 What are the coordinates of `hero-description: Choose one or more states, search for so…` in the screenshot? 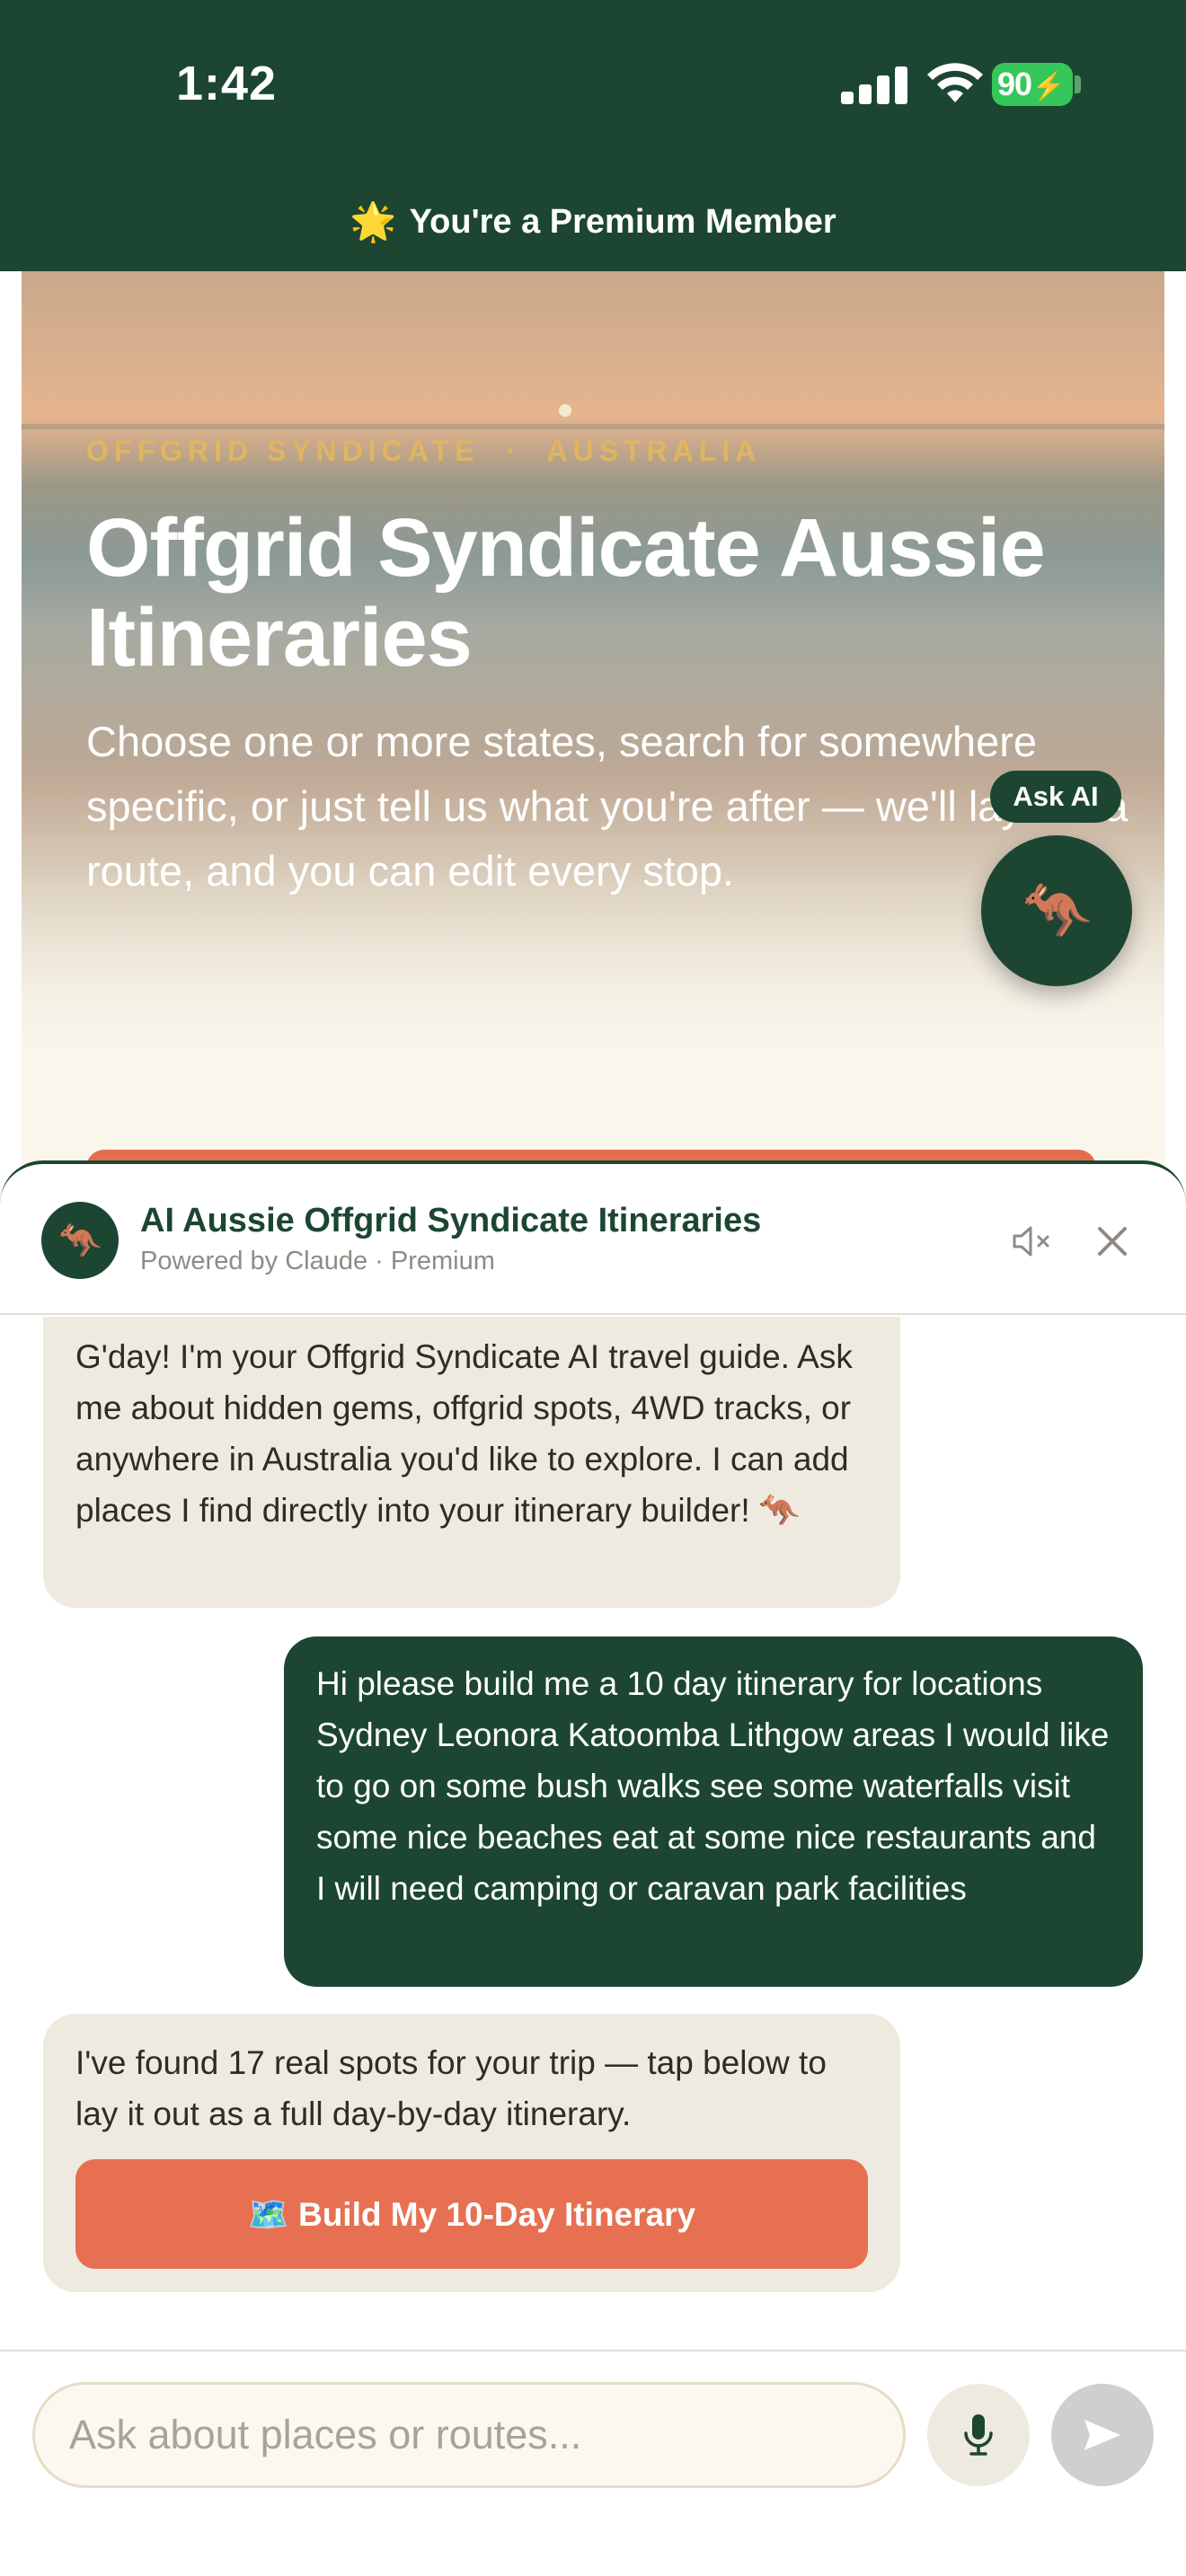 It's located at (607, 806).